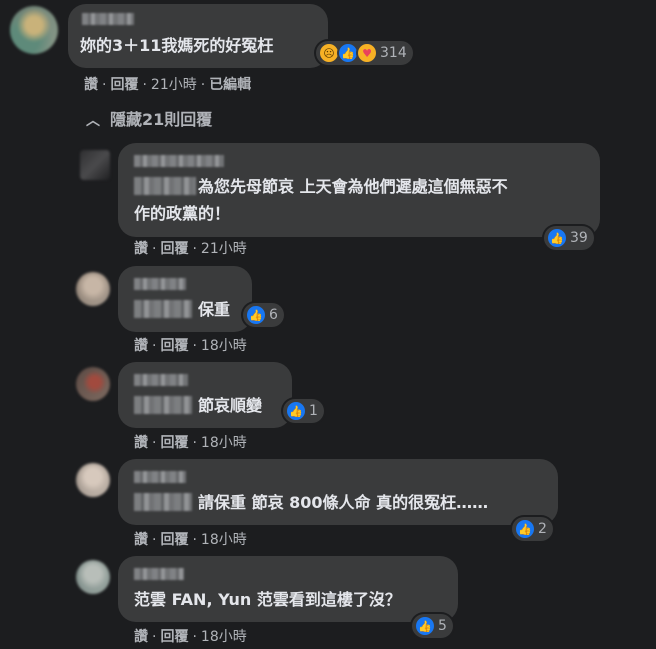 This screenshot has width=656, height=649. I want to click on reaction-summary: 👍 5, so click(432, 626).